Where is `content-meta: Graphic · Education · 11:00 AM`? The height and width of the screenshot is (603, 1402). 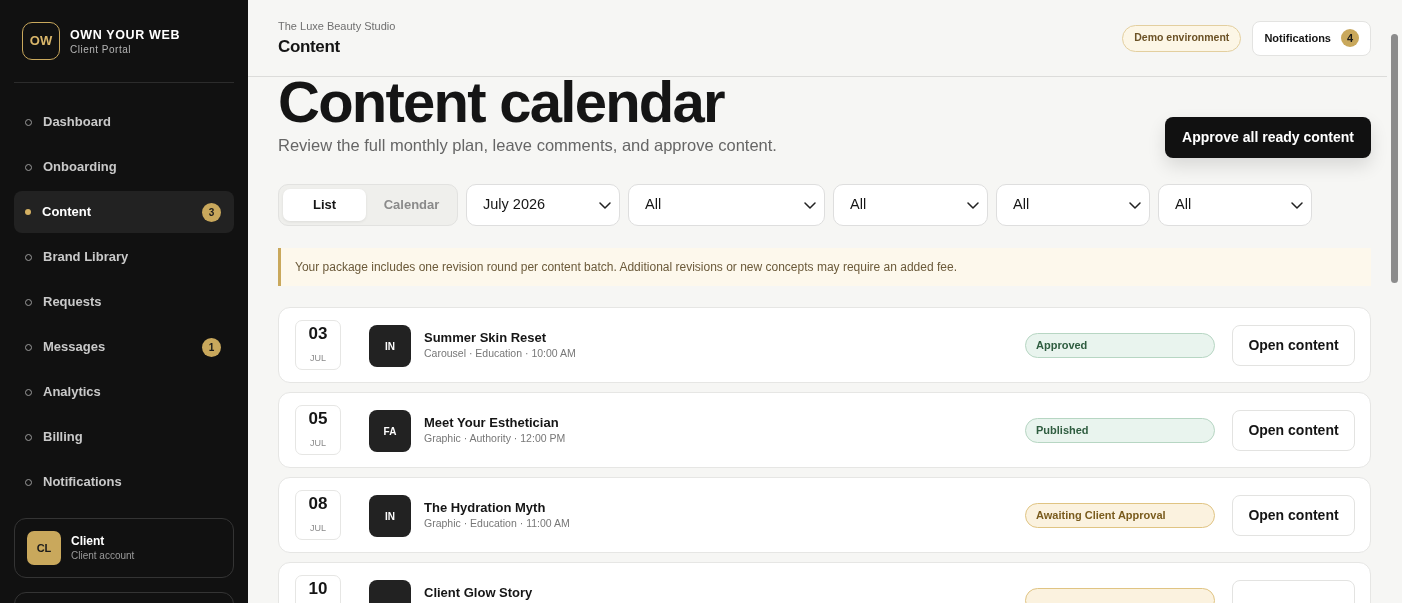 content-meta: Graphic · Education · 11:00 AM is located at coordinates (497, 523).